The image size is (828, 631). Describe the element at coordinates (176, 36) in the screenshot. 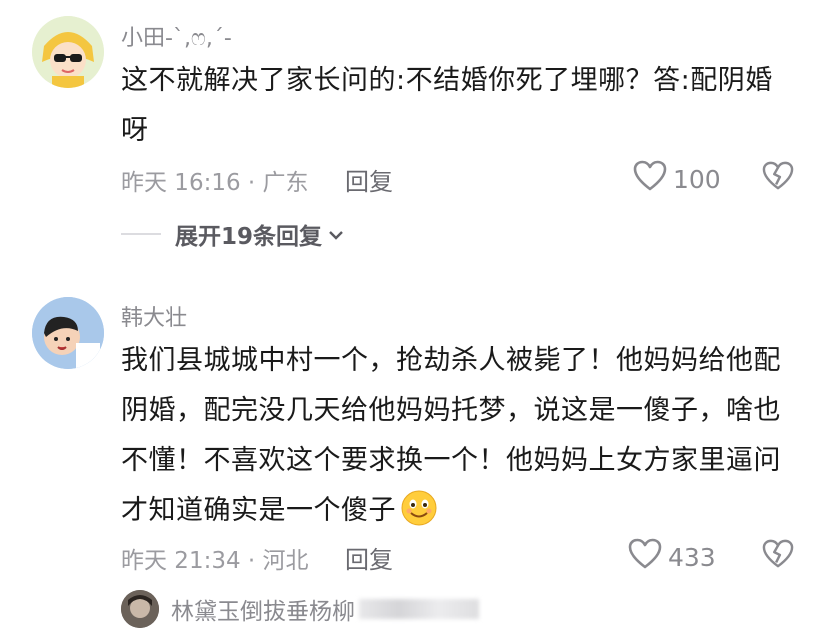

I see `comment-username: 小田-ˋ,ෆ,ˊ-` at that location.